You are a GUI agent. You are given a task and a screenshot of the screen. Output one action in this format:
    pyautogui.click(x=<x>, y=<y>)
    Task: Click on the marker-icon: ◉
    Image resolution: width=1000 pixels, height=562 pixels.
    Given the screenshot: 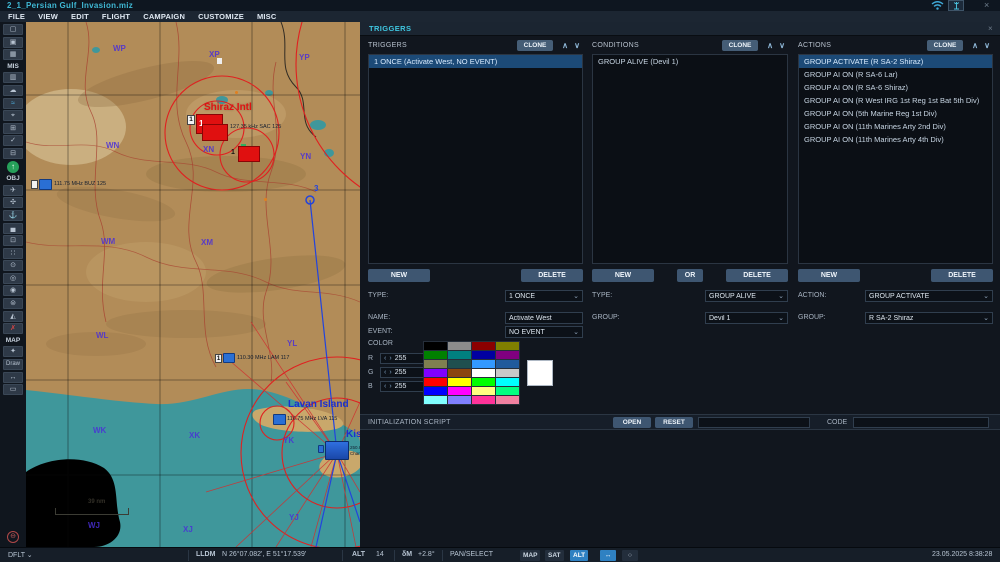 What is the action you would take?
    pyautogui.click(x=13, y=291)
    